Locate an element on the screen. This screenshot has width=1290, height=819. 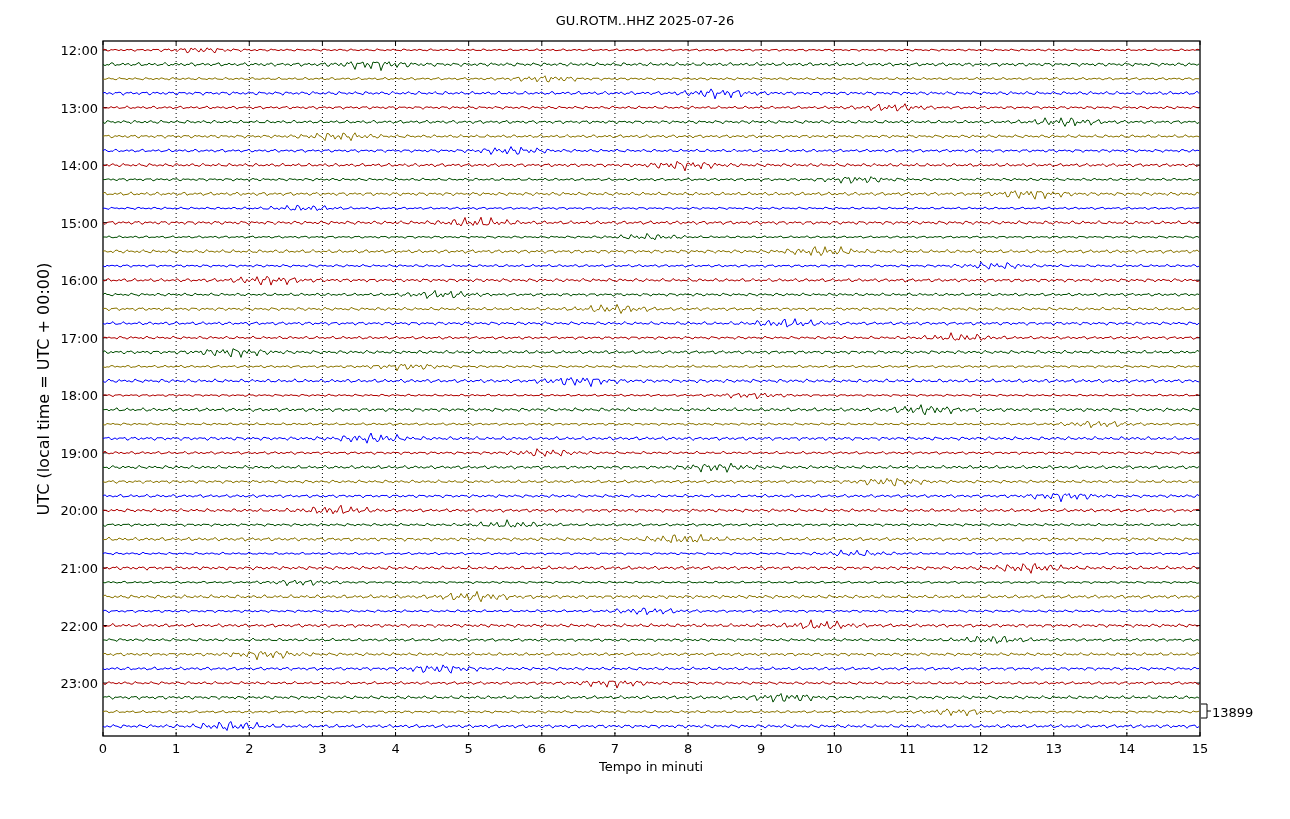
y-tick-label: 17:00 is located at coordinates (79, 338).